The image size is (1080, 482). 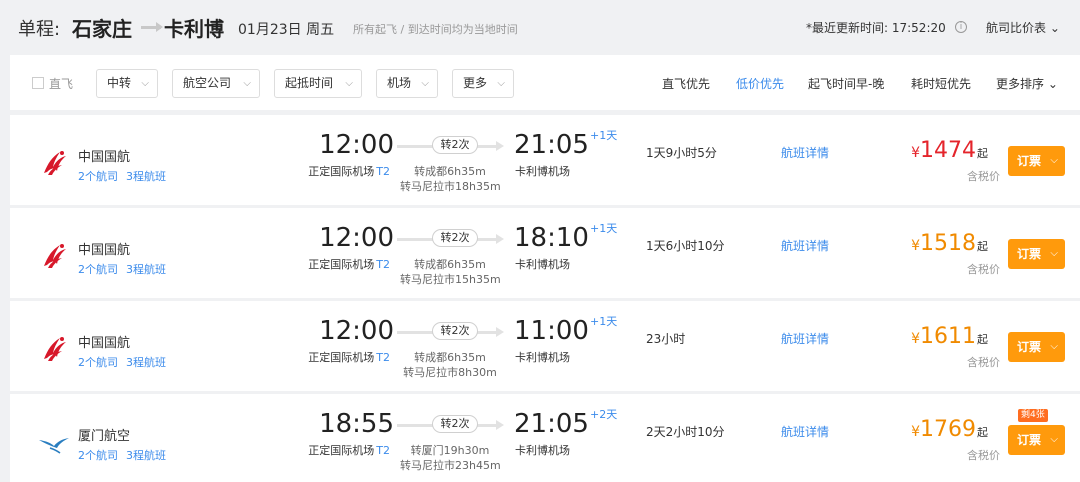 I want to click on airline-compare-link: 航司比价表 ⌄, so click(x=1023, y=27).